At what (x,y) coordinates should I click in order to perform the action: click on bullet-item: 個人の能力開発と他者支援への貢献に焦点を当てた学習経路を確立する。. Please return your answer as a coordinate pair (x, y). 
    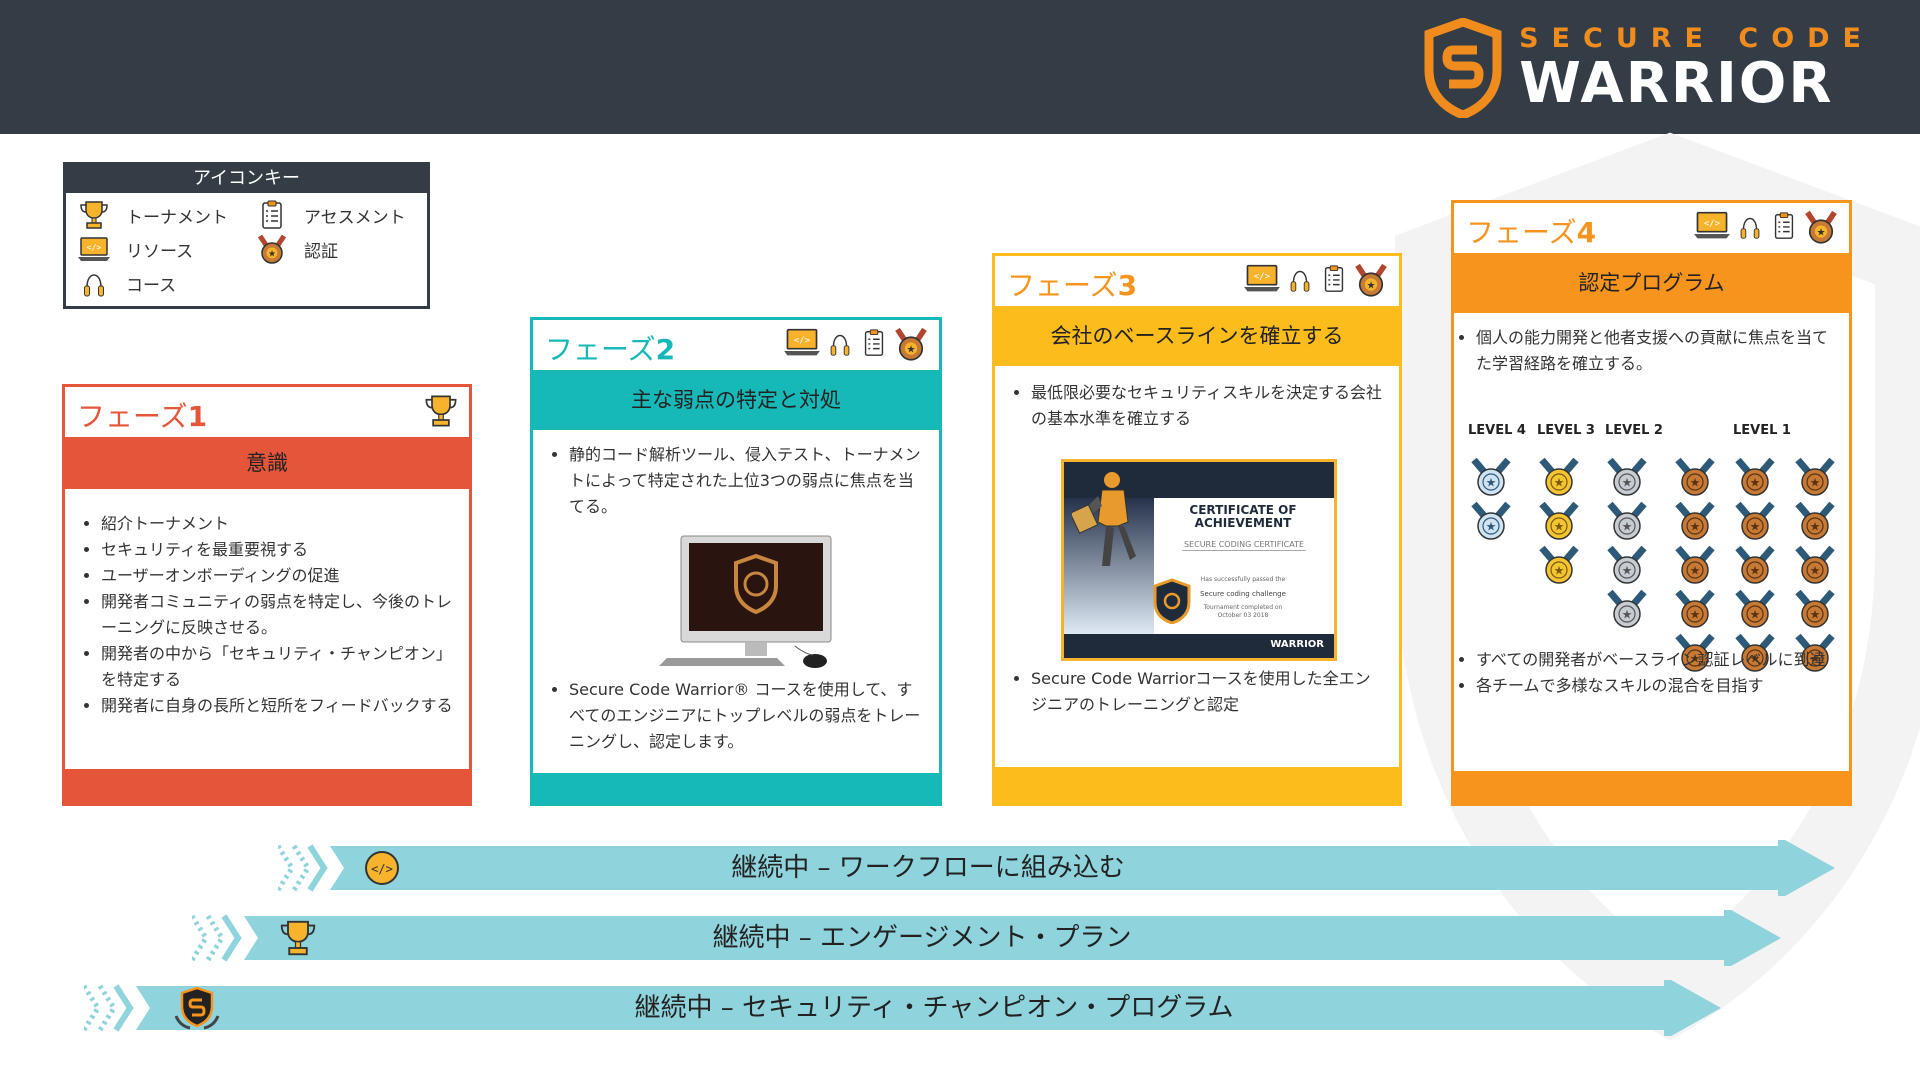
    Looking at the image, I should click on (1654, 351).